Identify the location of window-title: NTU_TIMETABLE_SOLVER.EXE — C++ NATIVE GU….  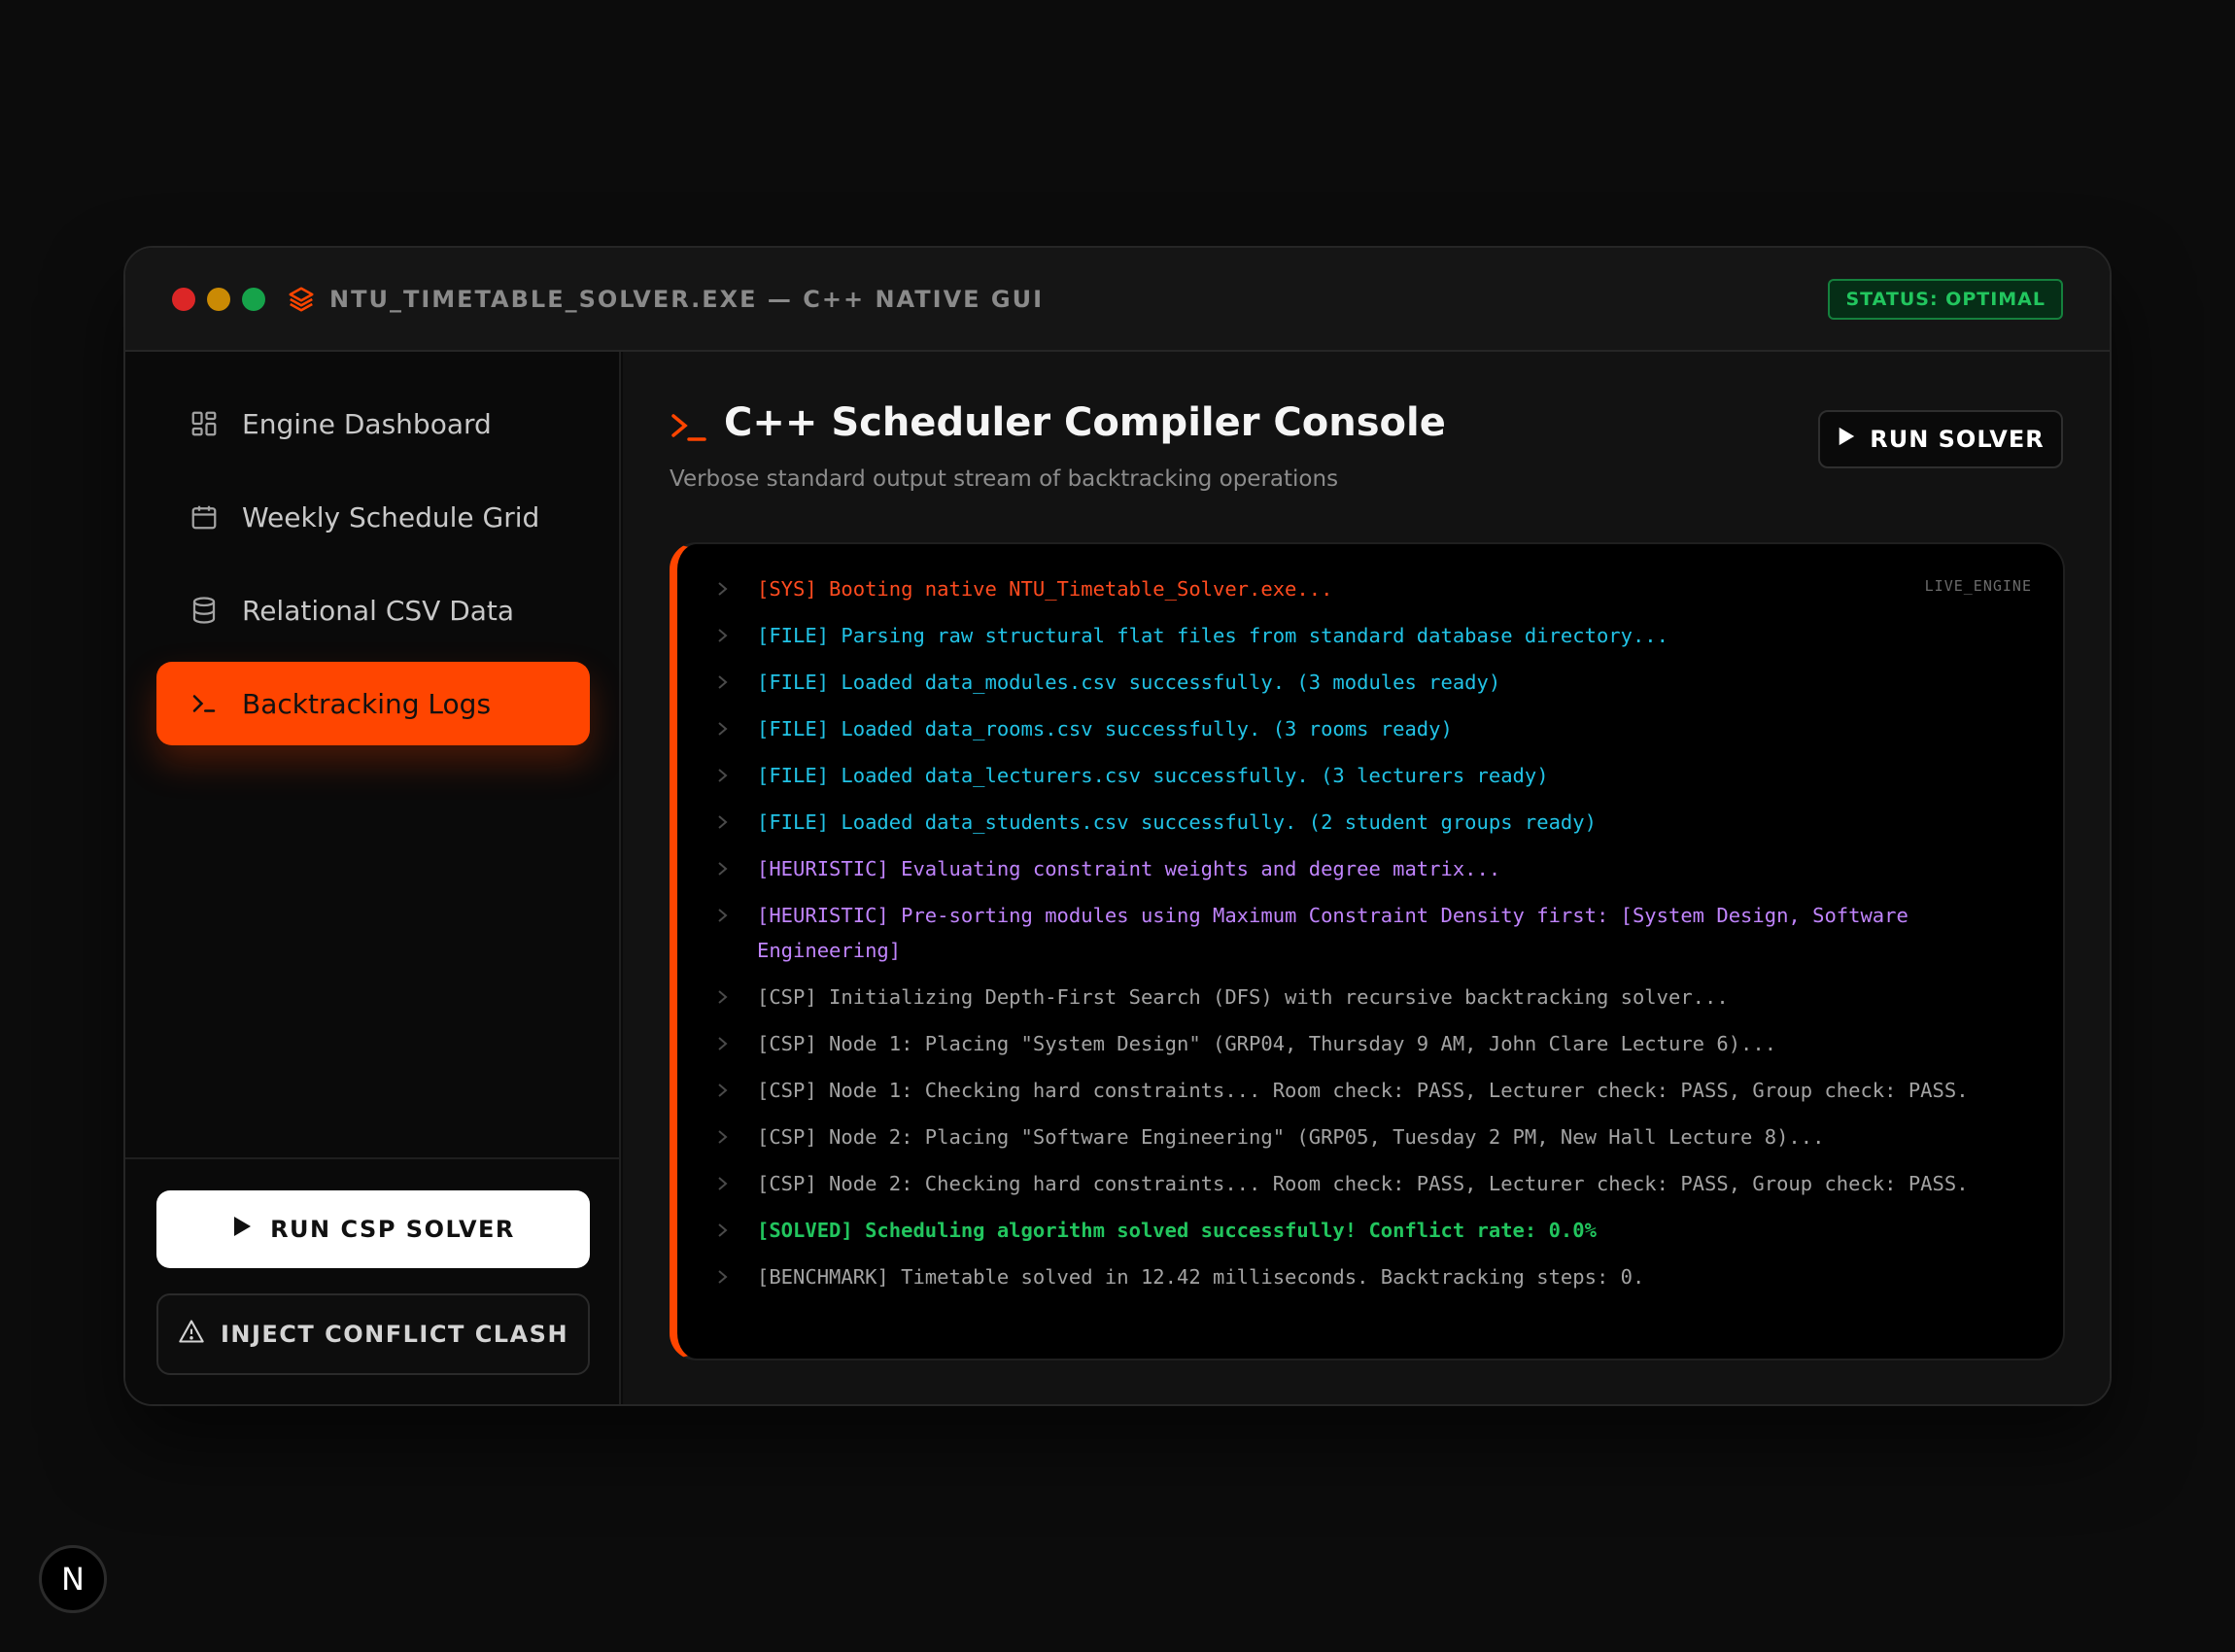
(687, 299).